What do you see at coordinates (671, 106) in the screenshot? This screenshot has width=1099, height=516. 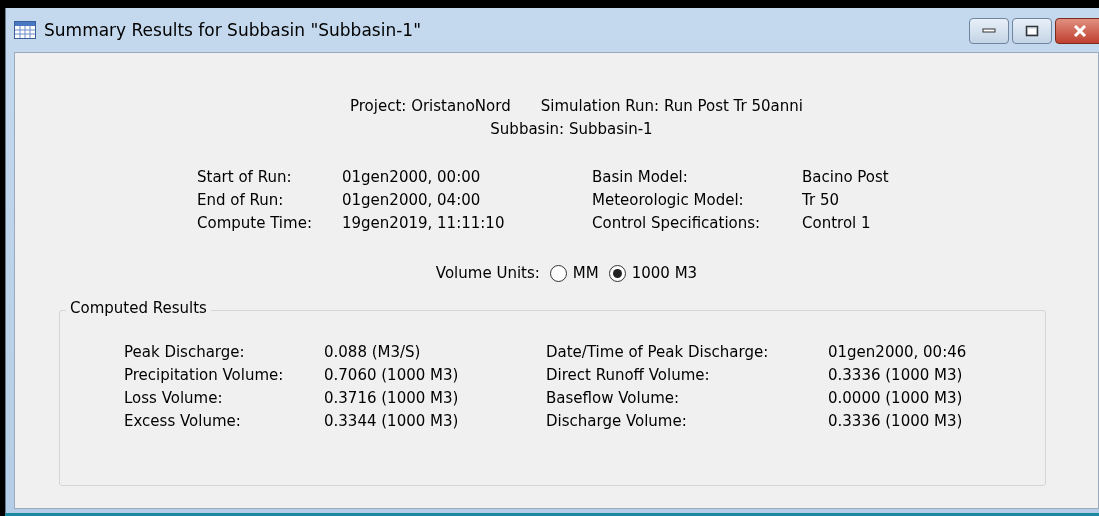 I see `simulation-run-text: Simulation Run: Run Post Tr 50anni` at bounding box center [671, 106].